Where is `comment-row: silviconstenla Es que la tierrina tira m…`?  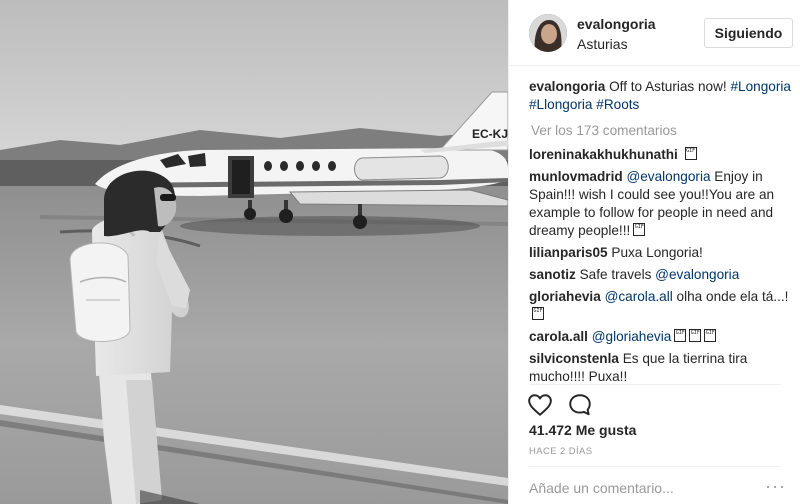 comment-row: silviconstenla Es que la tierrina tira m… is located at coordinates (660, 367).